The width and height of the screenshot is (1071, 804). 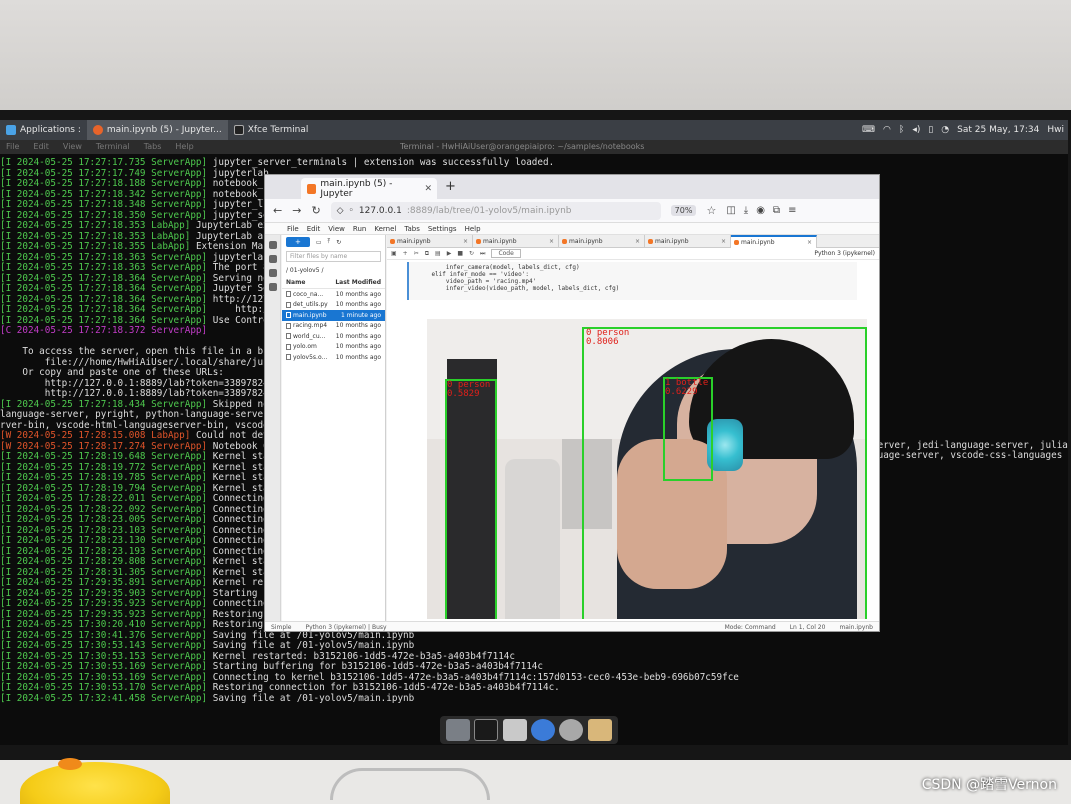 What do you see at coordinates (427, 254) in the screenshot?
I see `copy-icon: ⧉` at bounding box center [427, 254].